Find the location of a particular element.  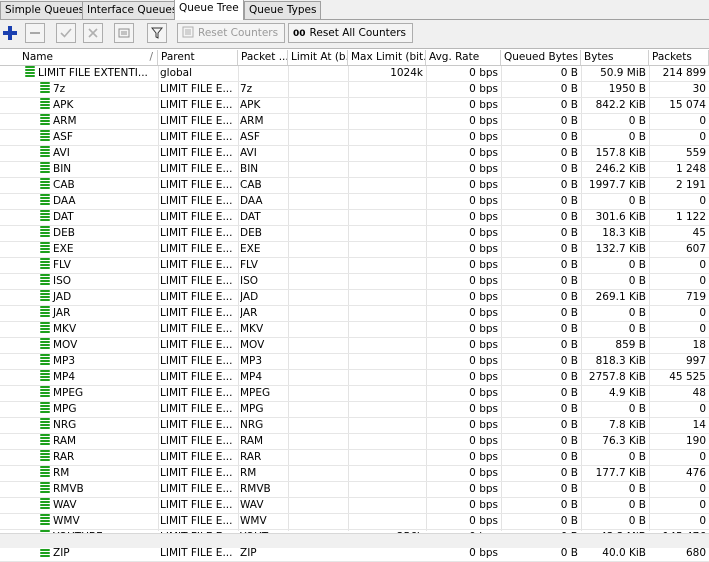

horizontal-scrollbar is located at coordinates (354, 540).